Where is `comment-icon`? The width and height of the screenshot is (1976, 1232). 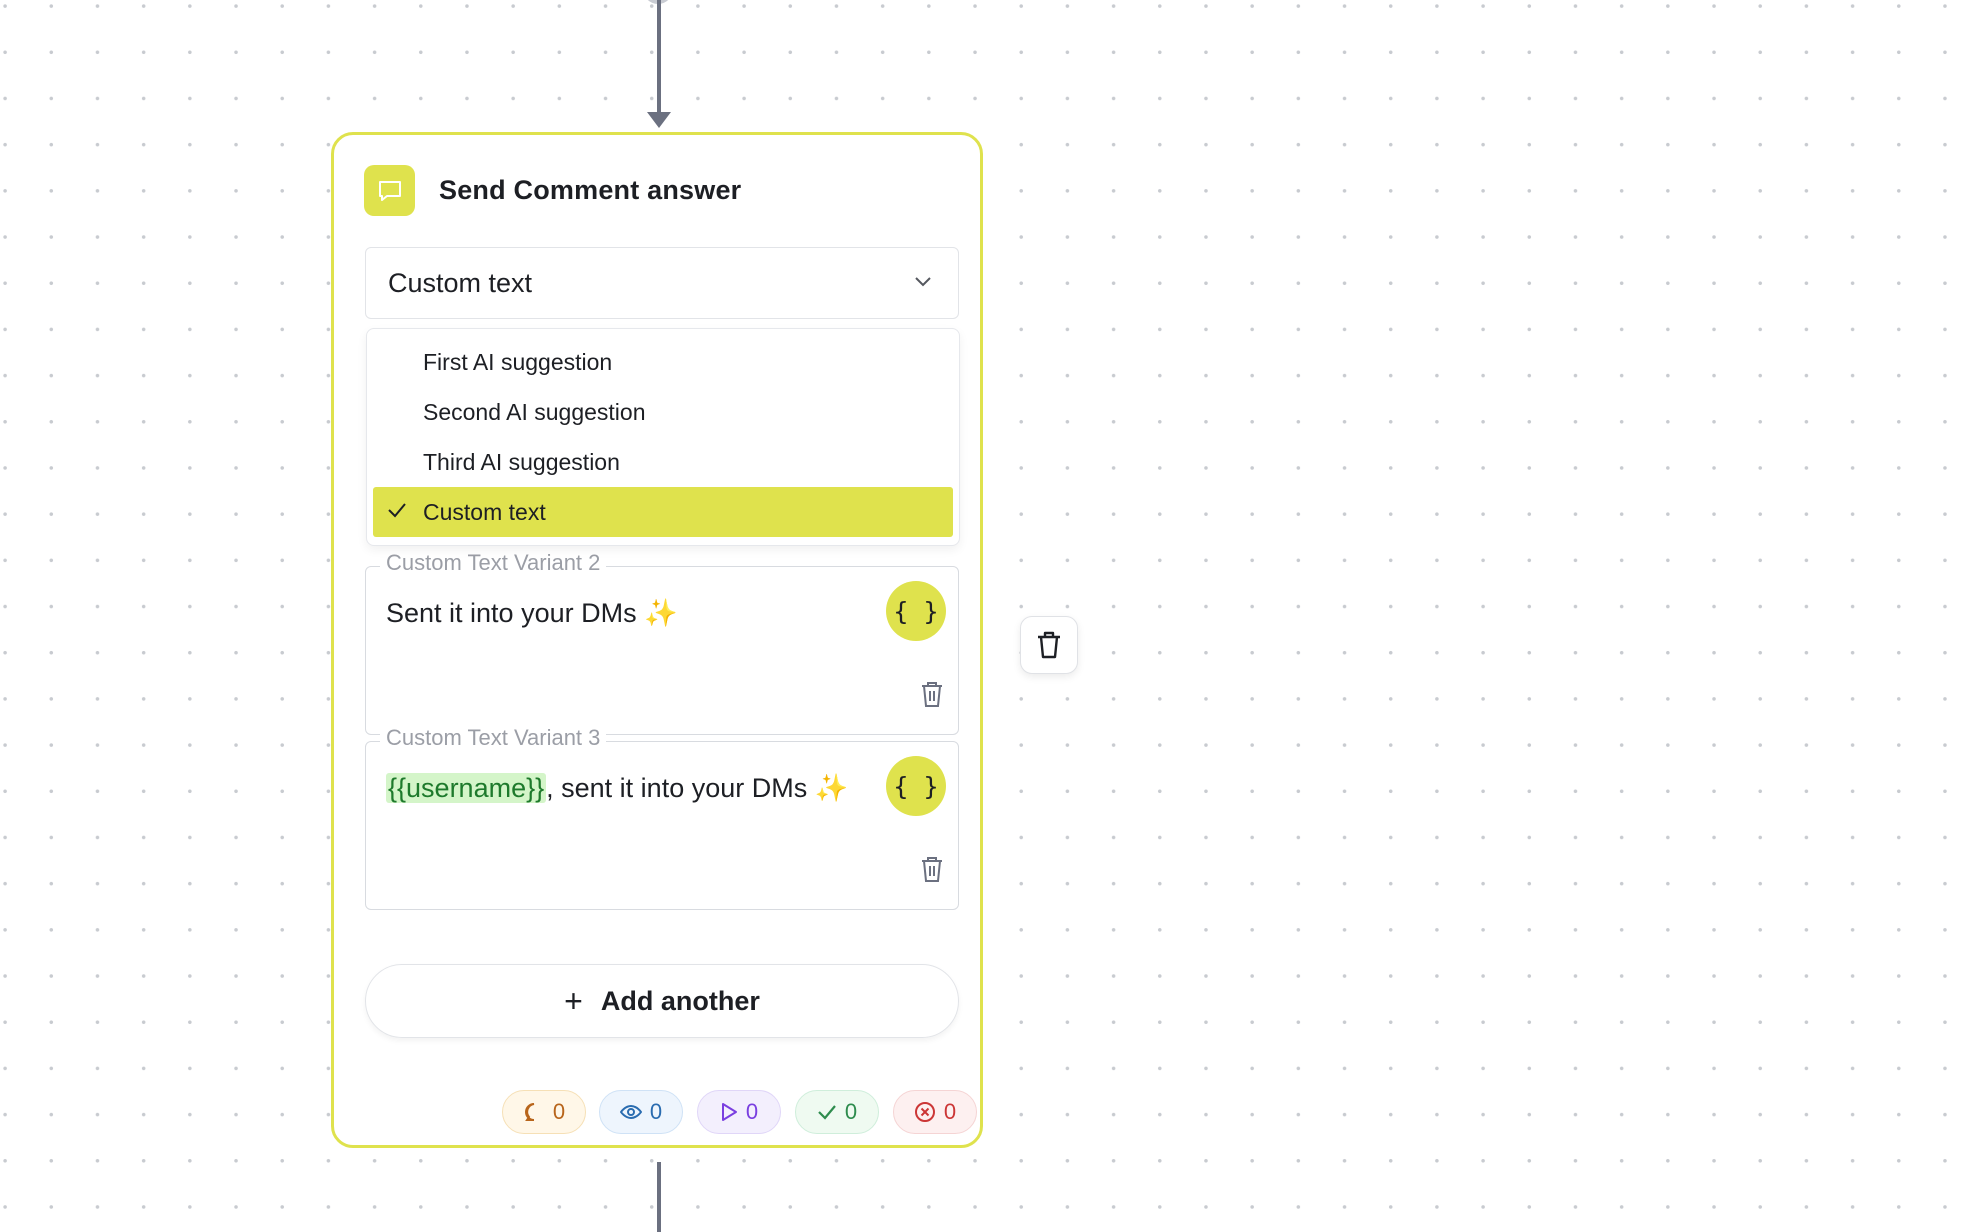
comment-icon is located at coordinates (529, 1112).